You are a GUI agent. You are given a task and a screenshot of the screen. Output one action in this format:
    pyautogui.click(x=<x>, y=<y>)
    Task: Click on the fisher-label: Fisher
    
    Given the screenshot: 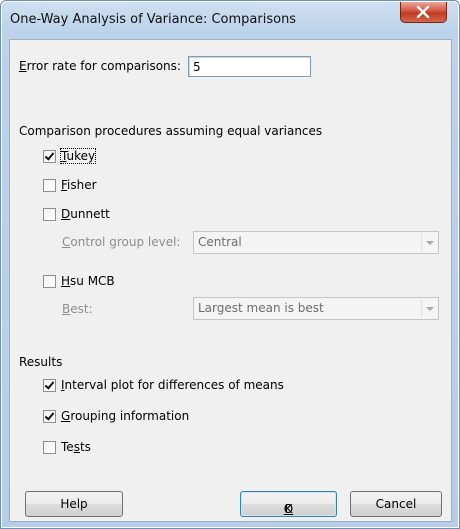 What is the action you would take?
    pyautogui.click(x=79, y=185)
    